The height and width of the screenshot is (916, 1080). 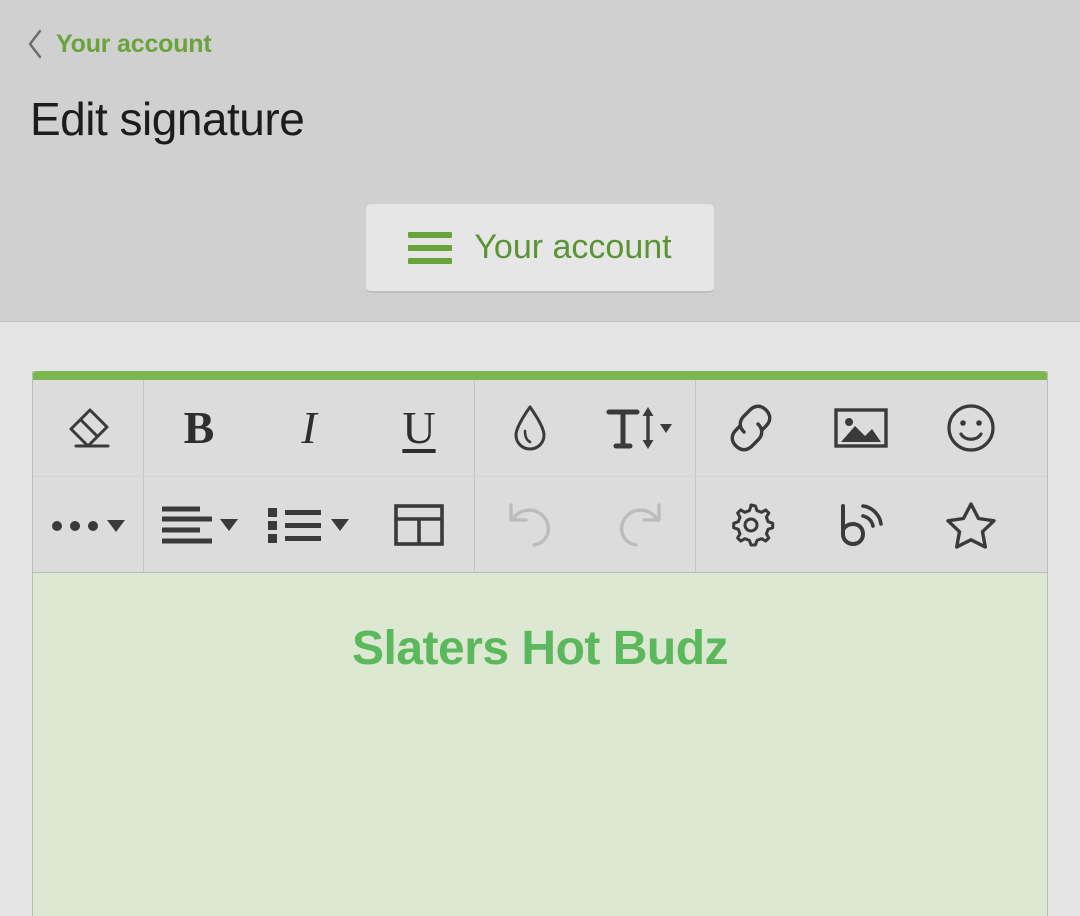 I want to click on gear-icon, so click(x=751, y=524).